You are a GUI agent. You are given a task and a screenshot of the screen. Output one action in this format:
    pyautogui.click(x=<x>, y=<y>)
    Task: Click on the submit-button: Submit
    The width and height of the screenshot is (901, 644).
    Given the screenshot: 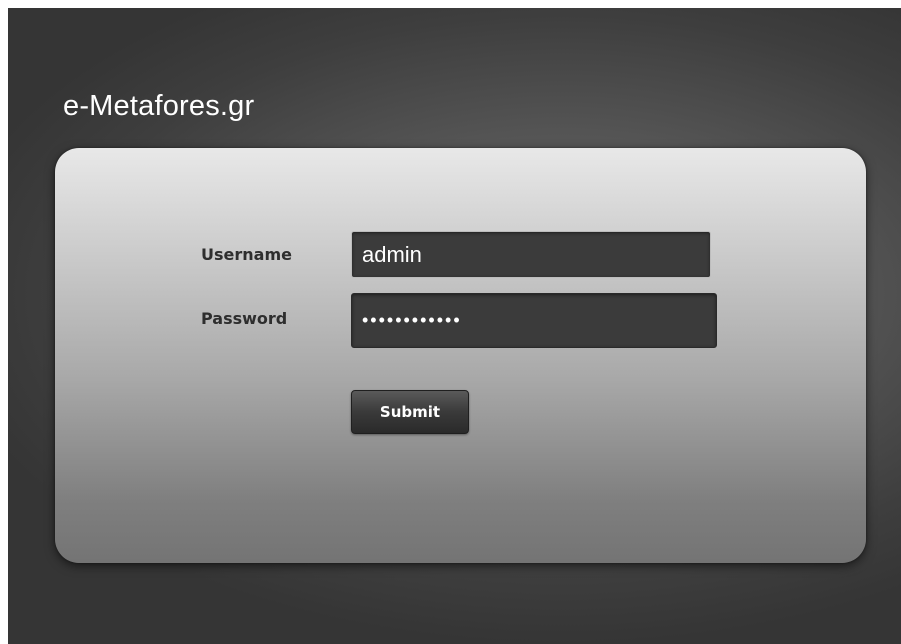 What is the action you would take?
    pyautogui.click(x=410, y=412)
    